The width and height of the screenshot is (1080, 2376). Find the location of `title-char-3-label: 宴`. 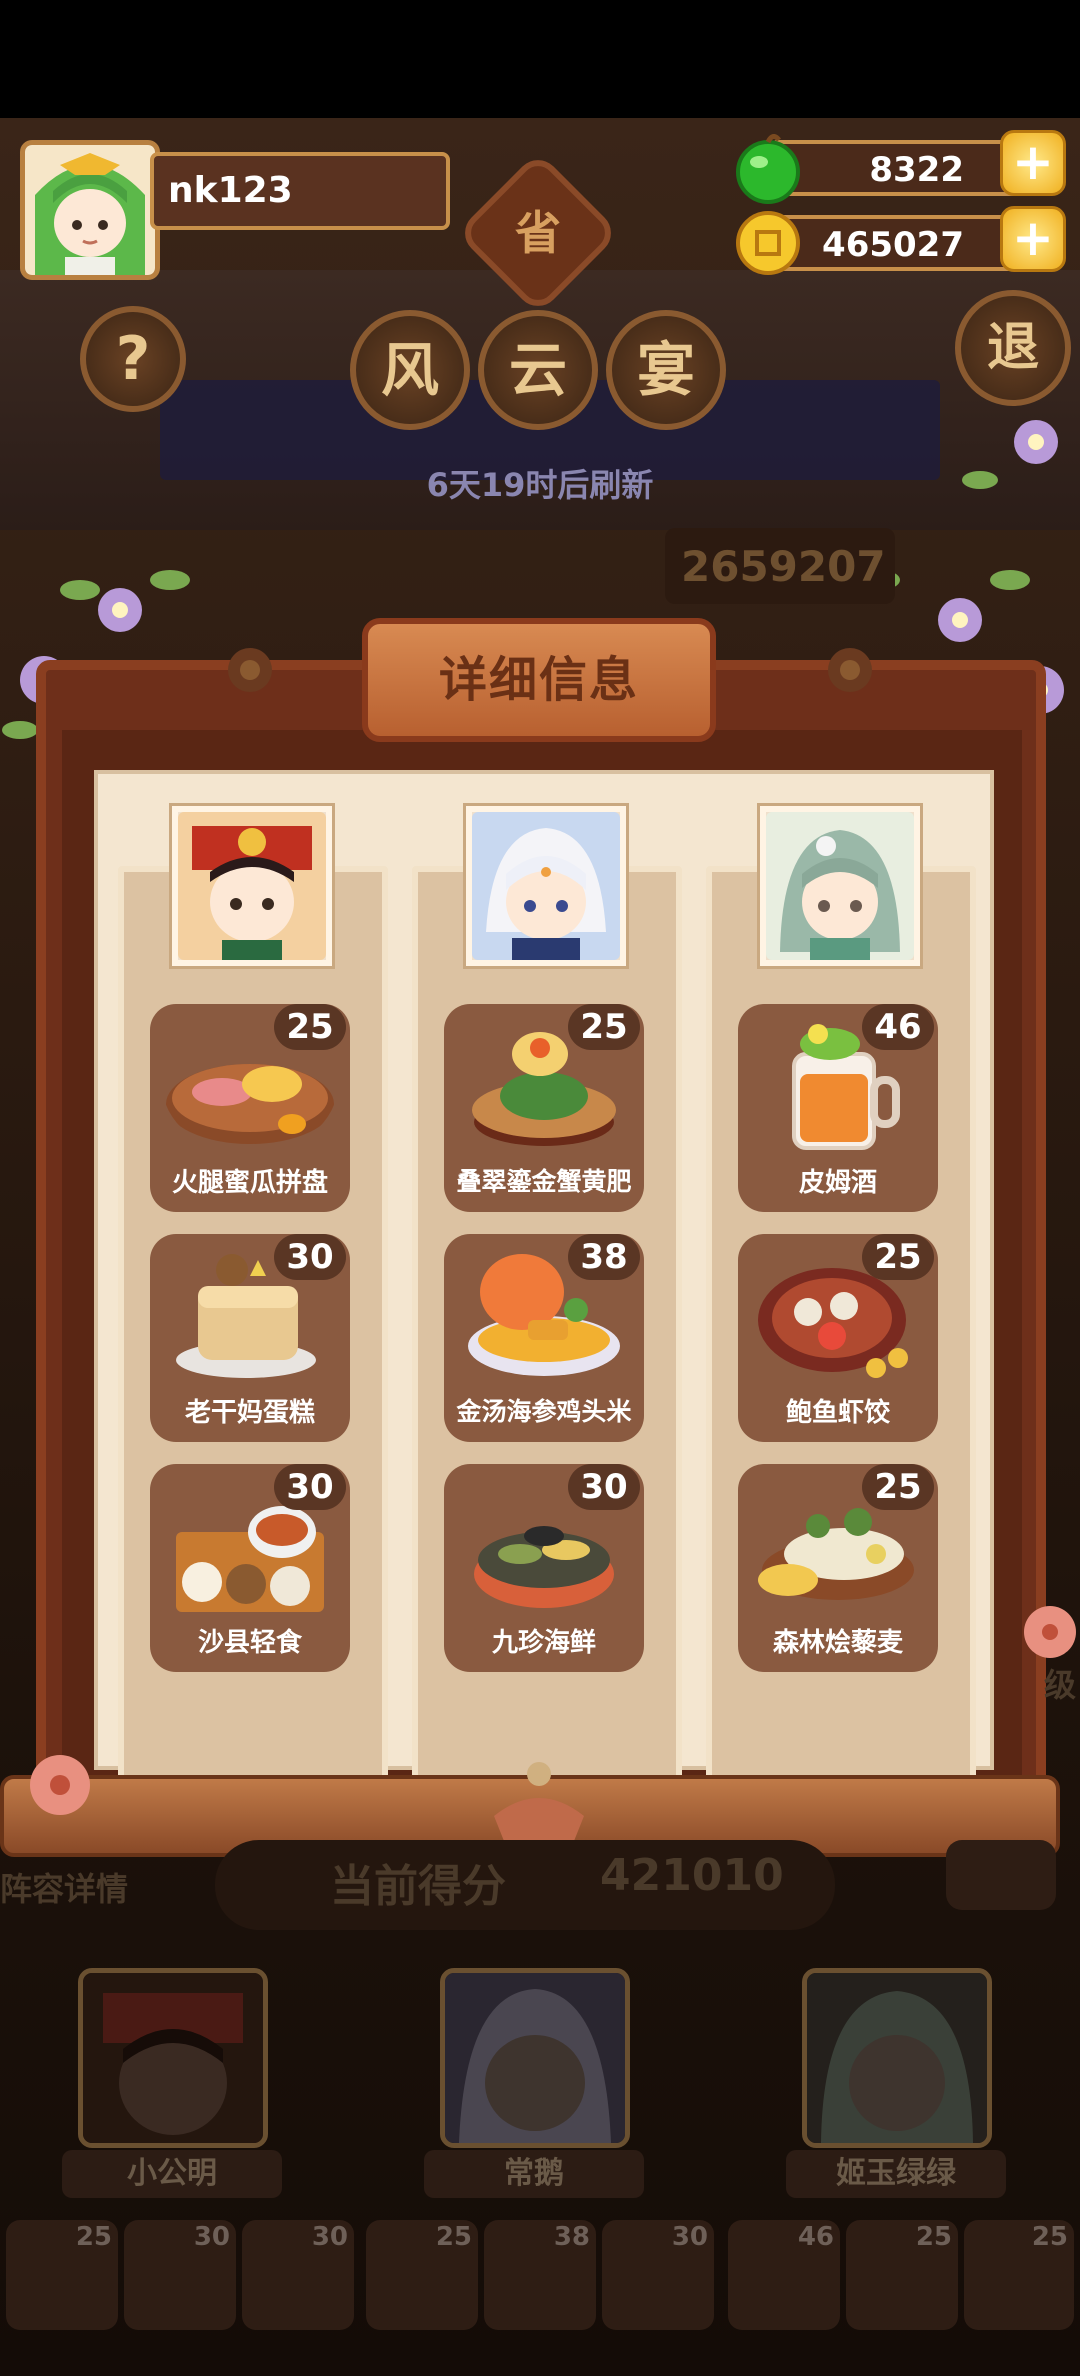

title-char-3-label: 宴 is located at coordinates (665, 370).